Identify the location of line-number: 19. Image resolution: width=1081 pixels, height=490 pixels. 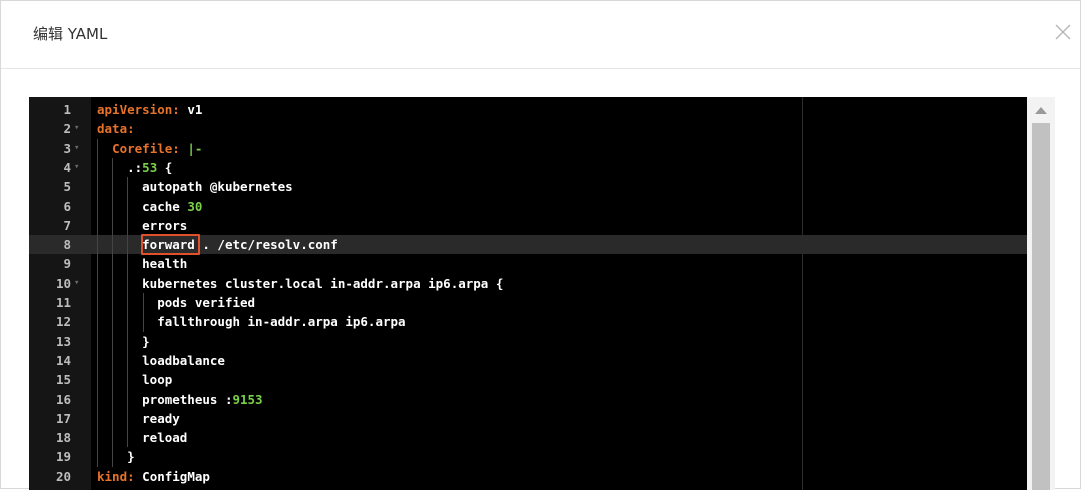
(63, 457).